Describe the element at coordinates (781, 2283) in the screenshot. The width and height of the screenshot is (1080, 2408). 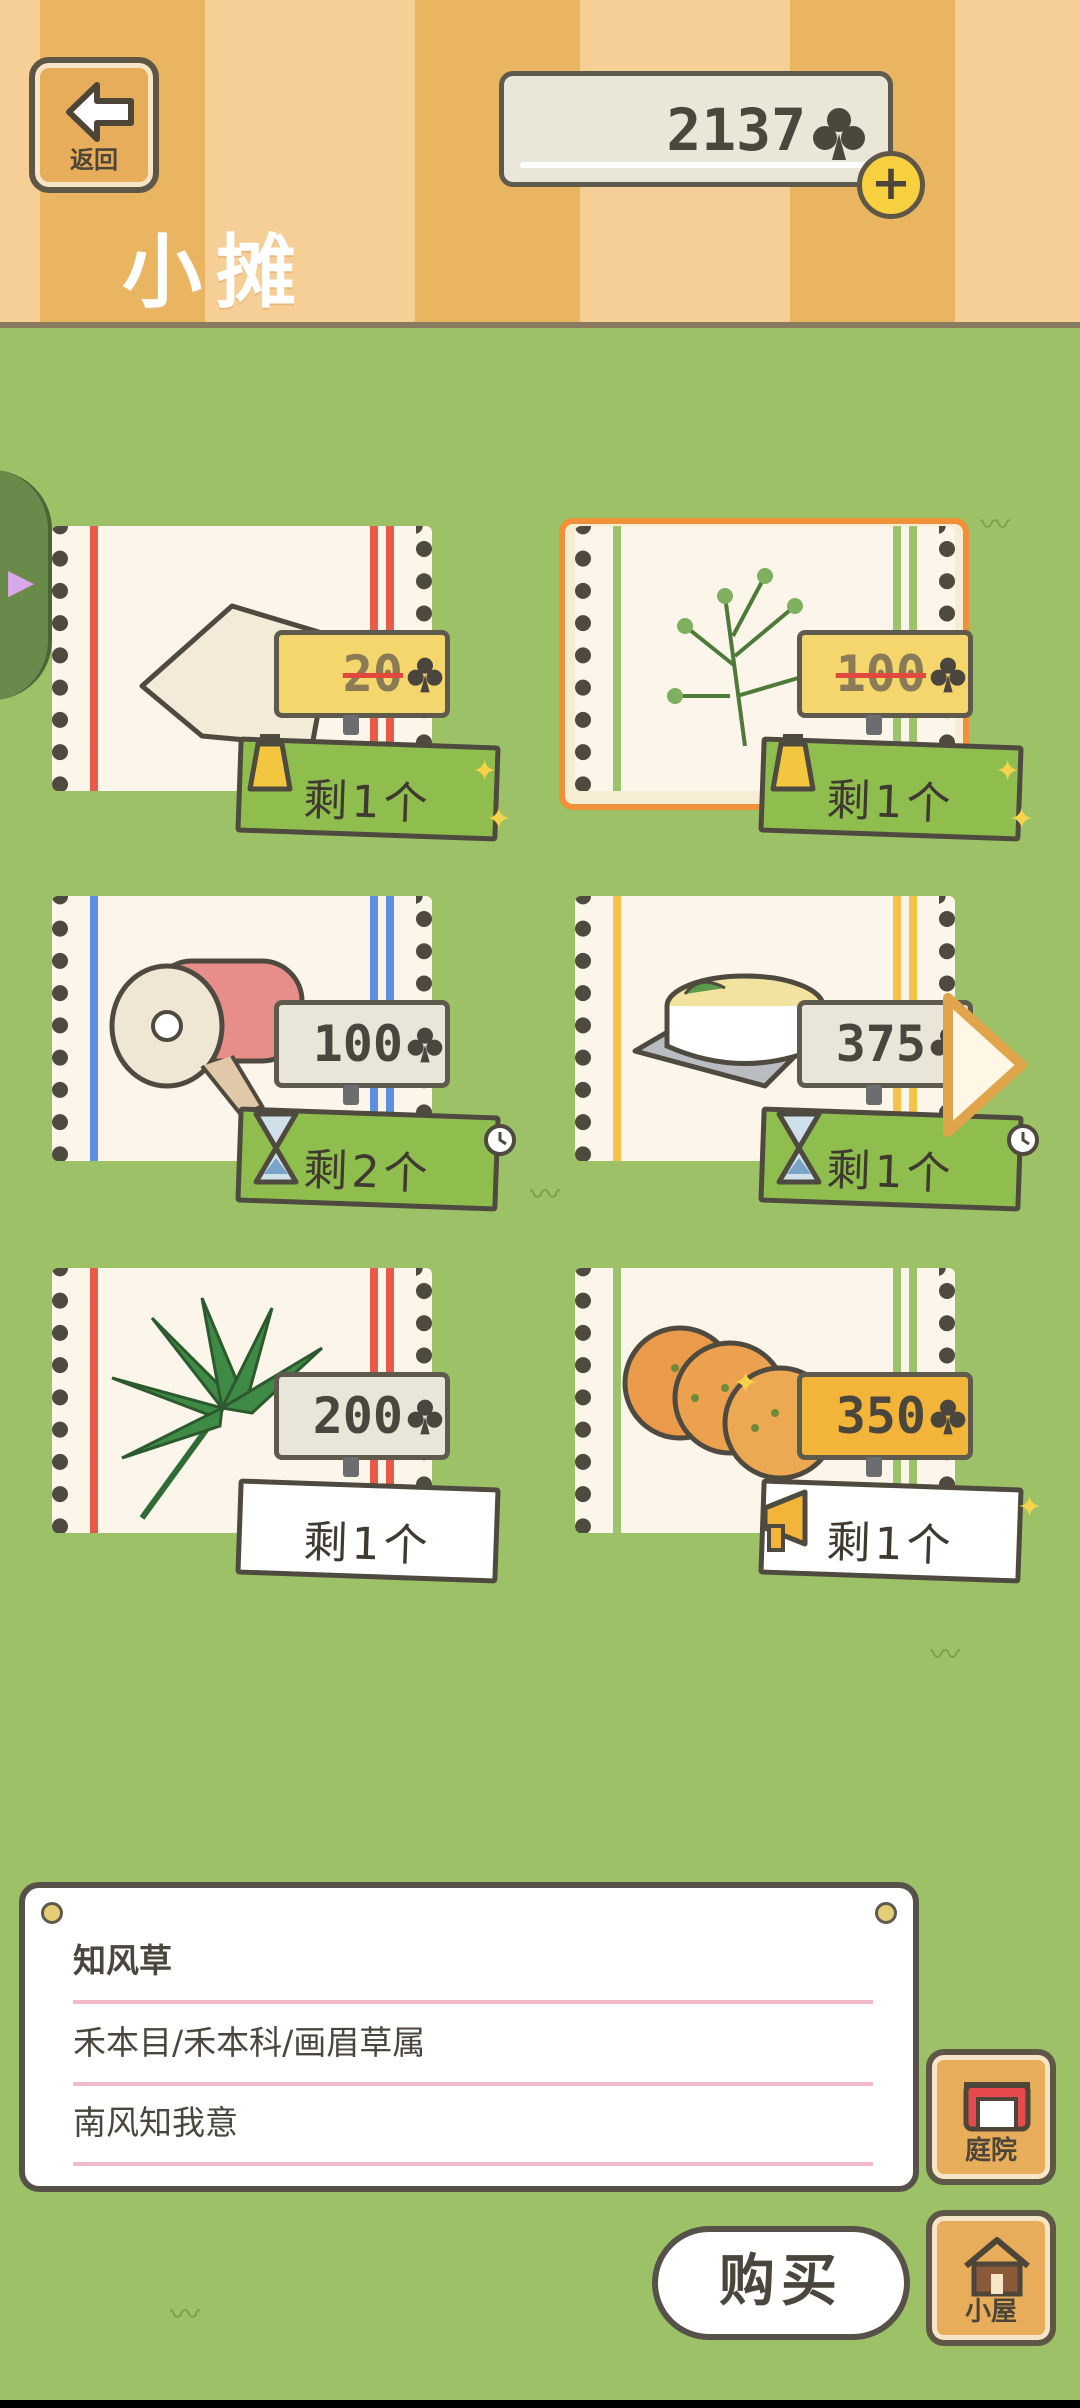
I see `buy-button: 购买` at that location.